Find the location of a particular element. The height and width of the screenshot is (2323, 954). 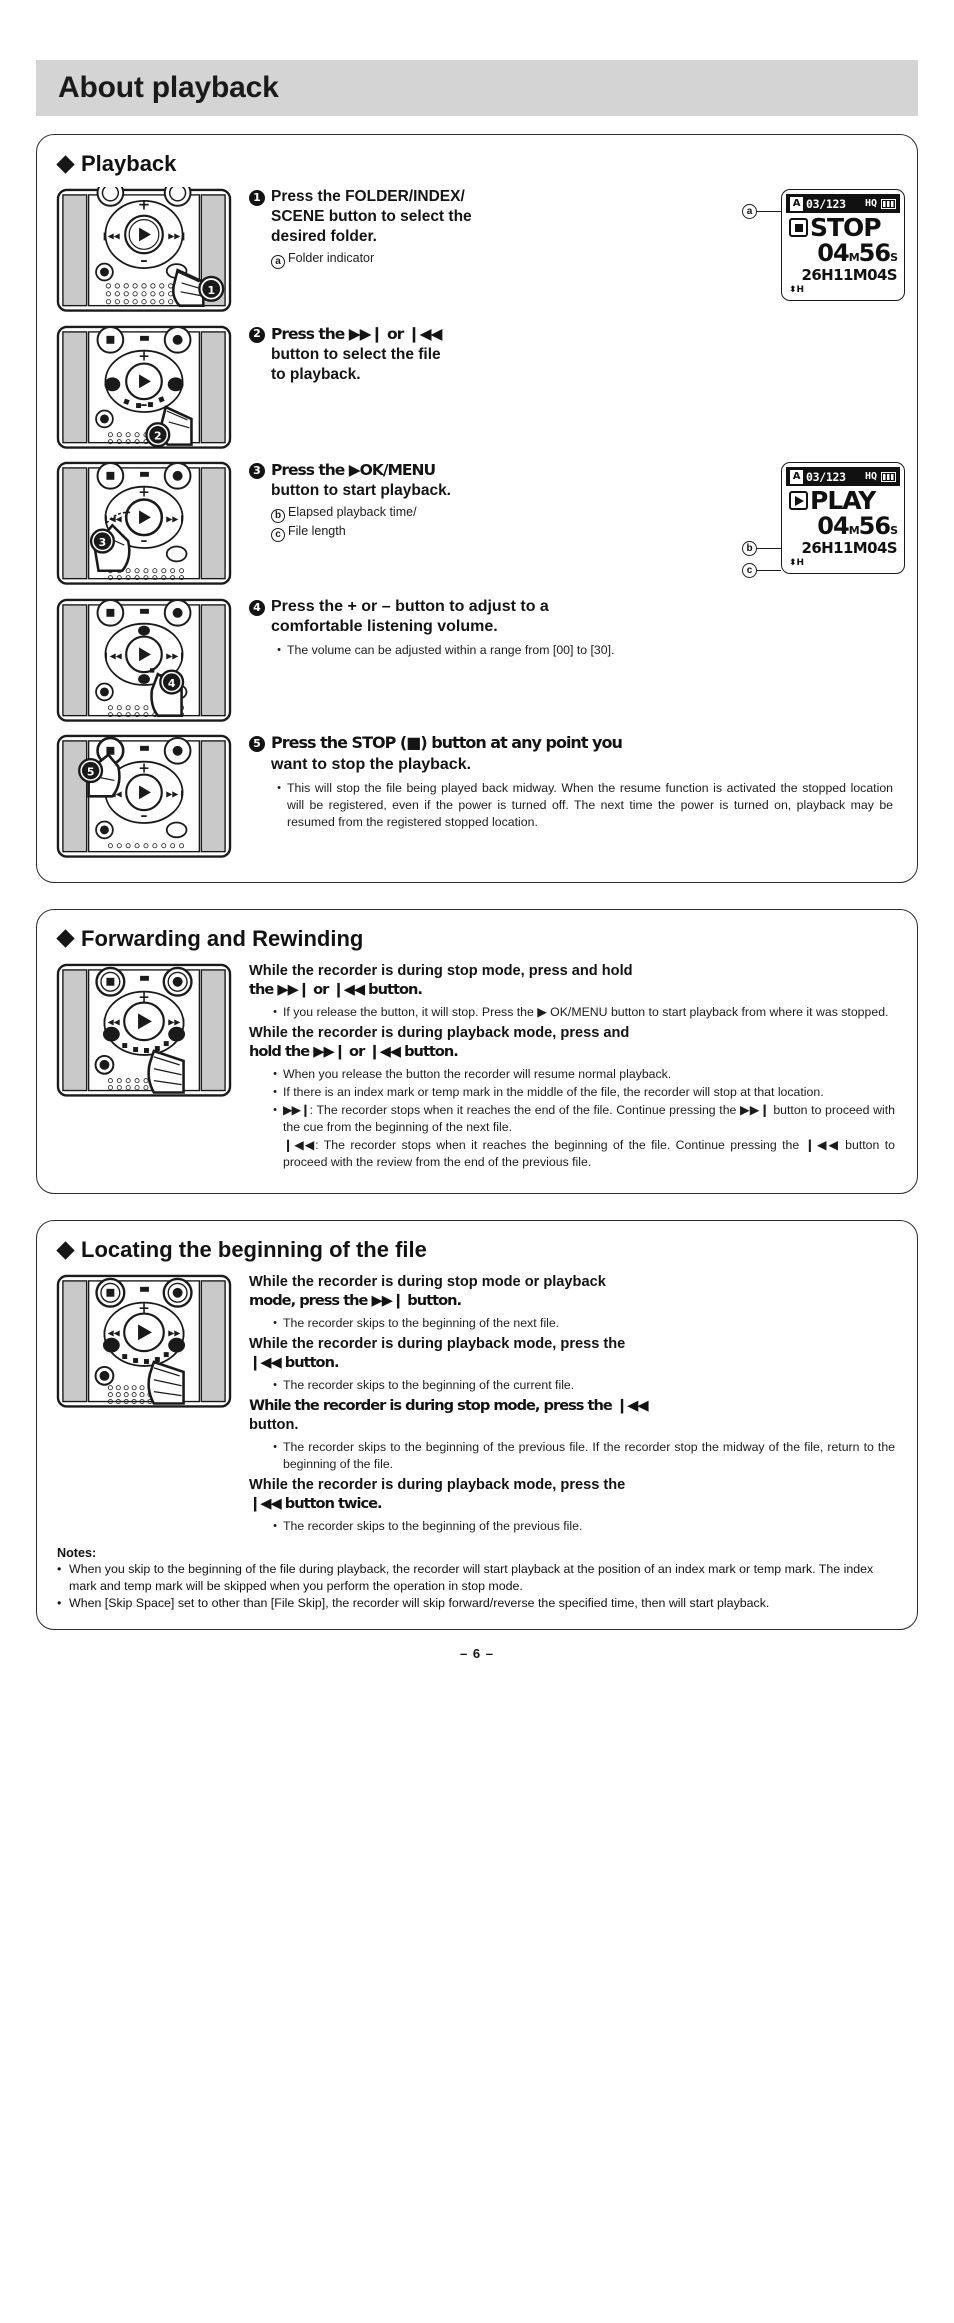

device-illustration-5: + – ❙◀◀ ▶▶❙ is located at coordinates (145, 794).